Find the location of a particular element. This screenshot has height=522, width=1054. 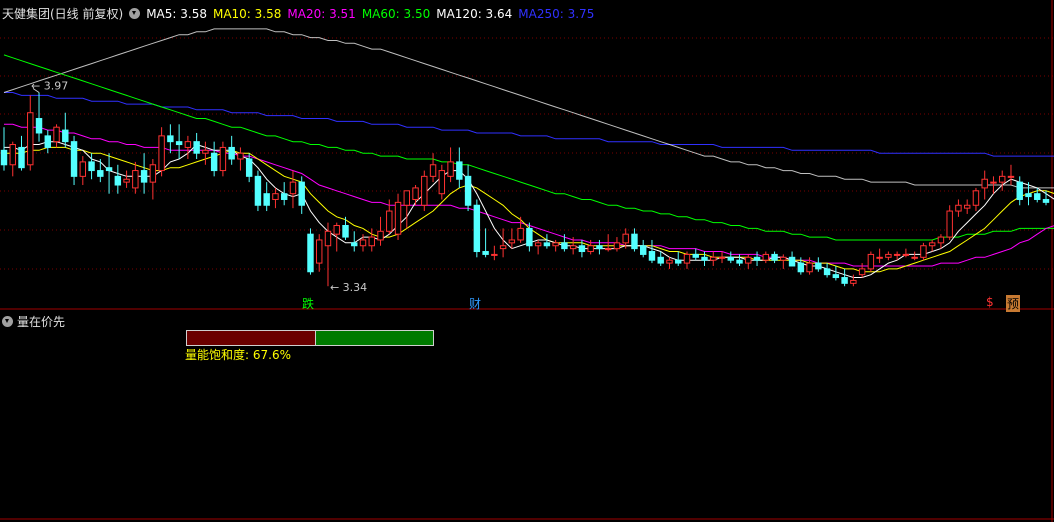

ma60-label: MA60: 3.50 is located at coordinates (396, 14).